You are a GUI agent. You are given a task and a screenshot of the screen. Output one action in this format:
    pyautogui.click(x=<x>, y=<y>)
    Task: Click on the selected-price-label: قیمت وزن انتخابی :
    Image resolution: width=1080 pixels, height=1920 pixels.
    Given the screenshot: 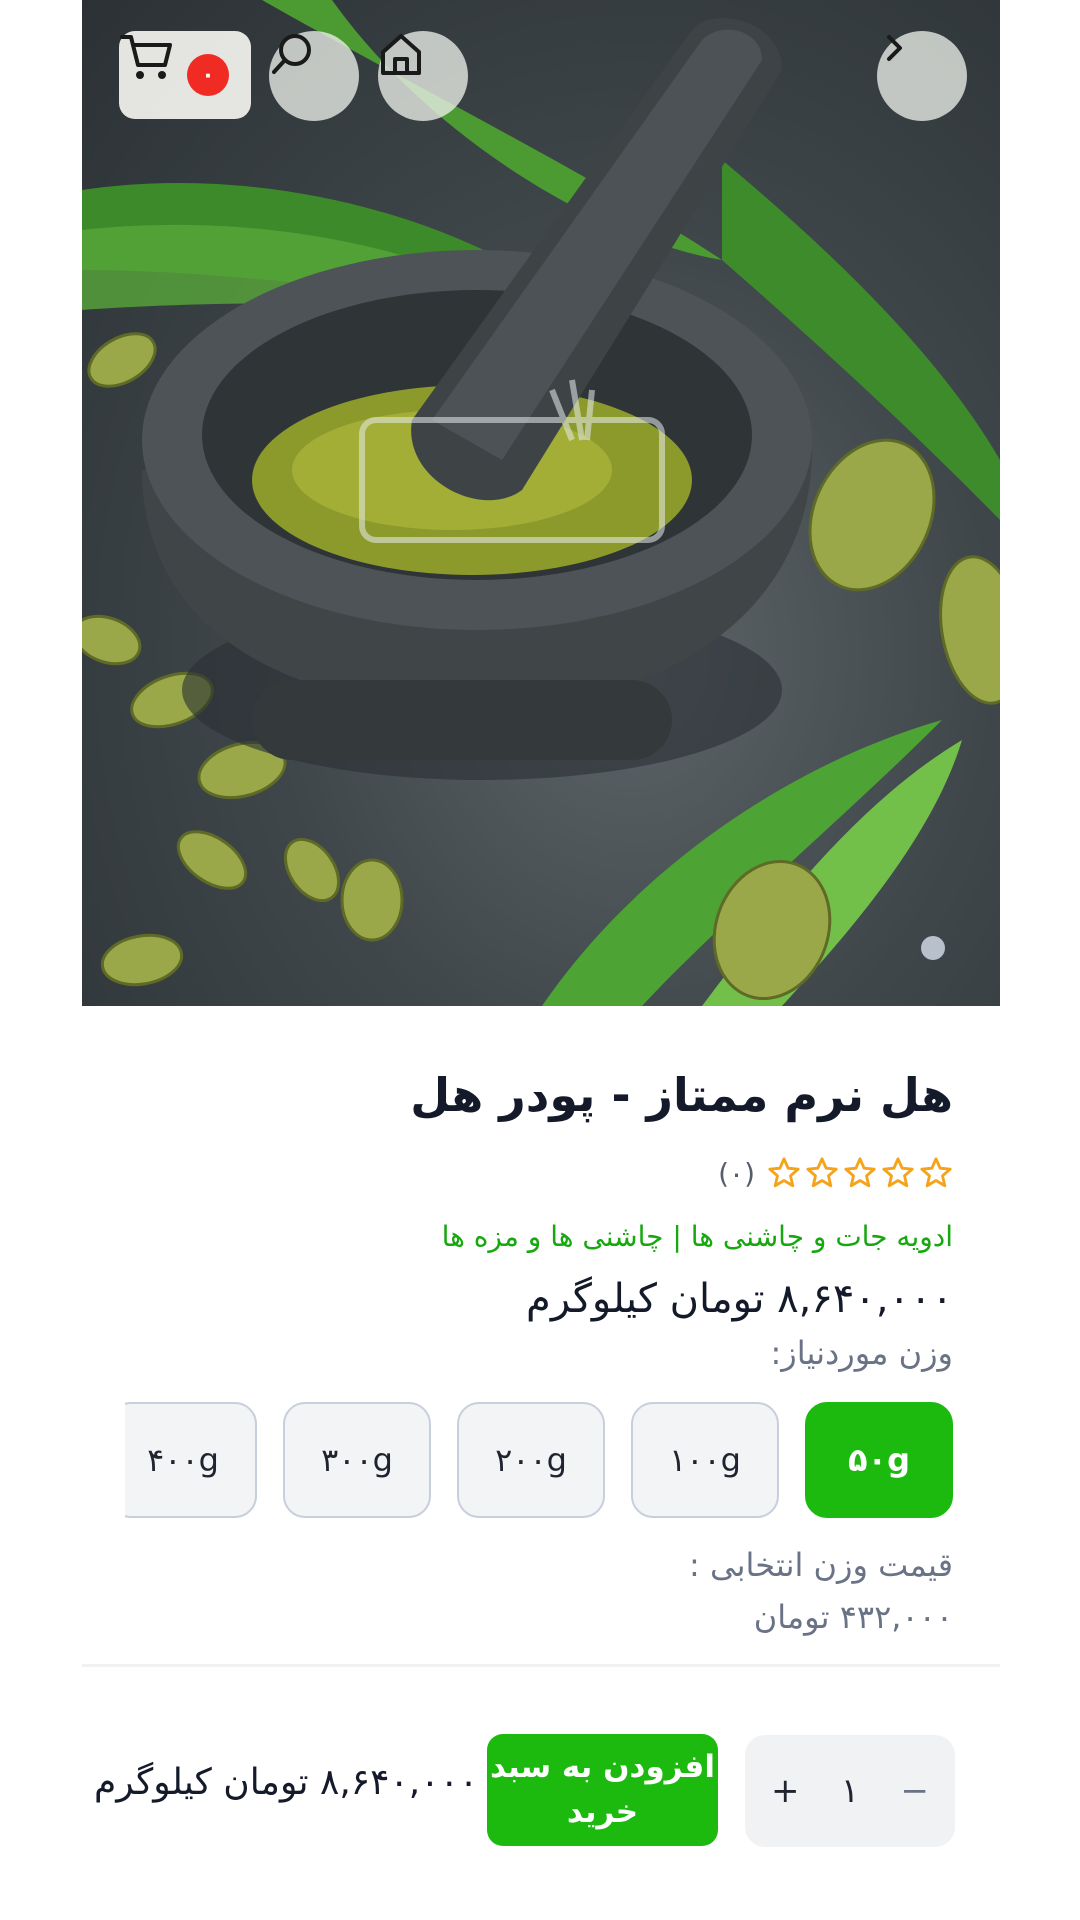 What is the action you would take?
    pyautogui.click(x=820, y=1565)
    